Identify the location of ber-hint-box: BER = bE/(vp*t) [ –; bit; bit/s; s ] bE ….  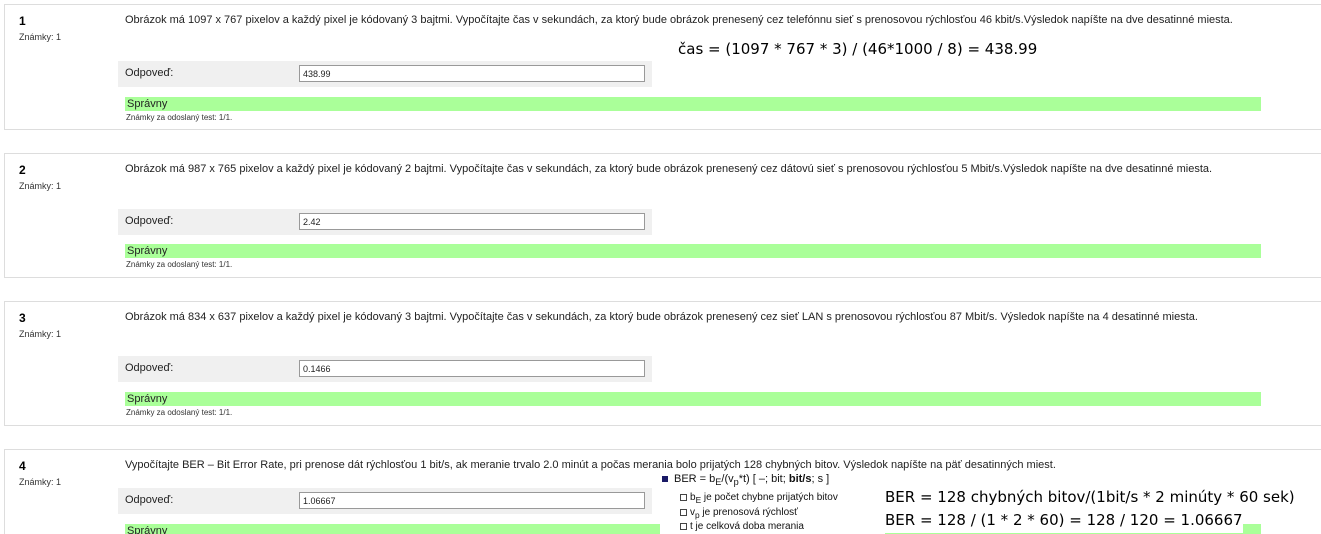
(772, 503).